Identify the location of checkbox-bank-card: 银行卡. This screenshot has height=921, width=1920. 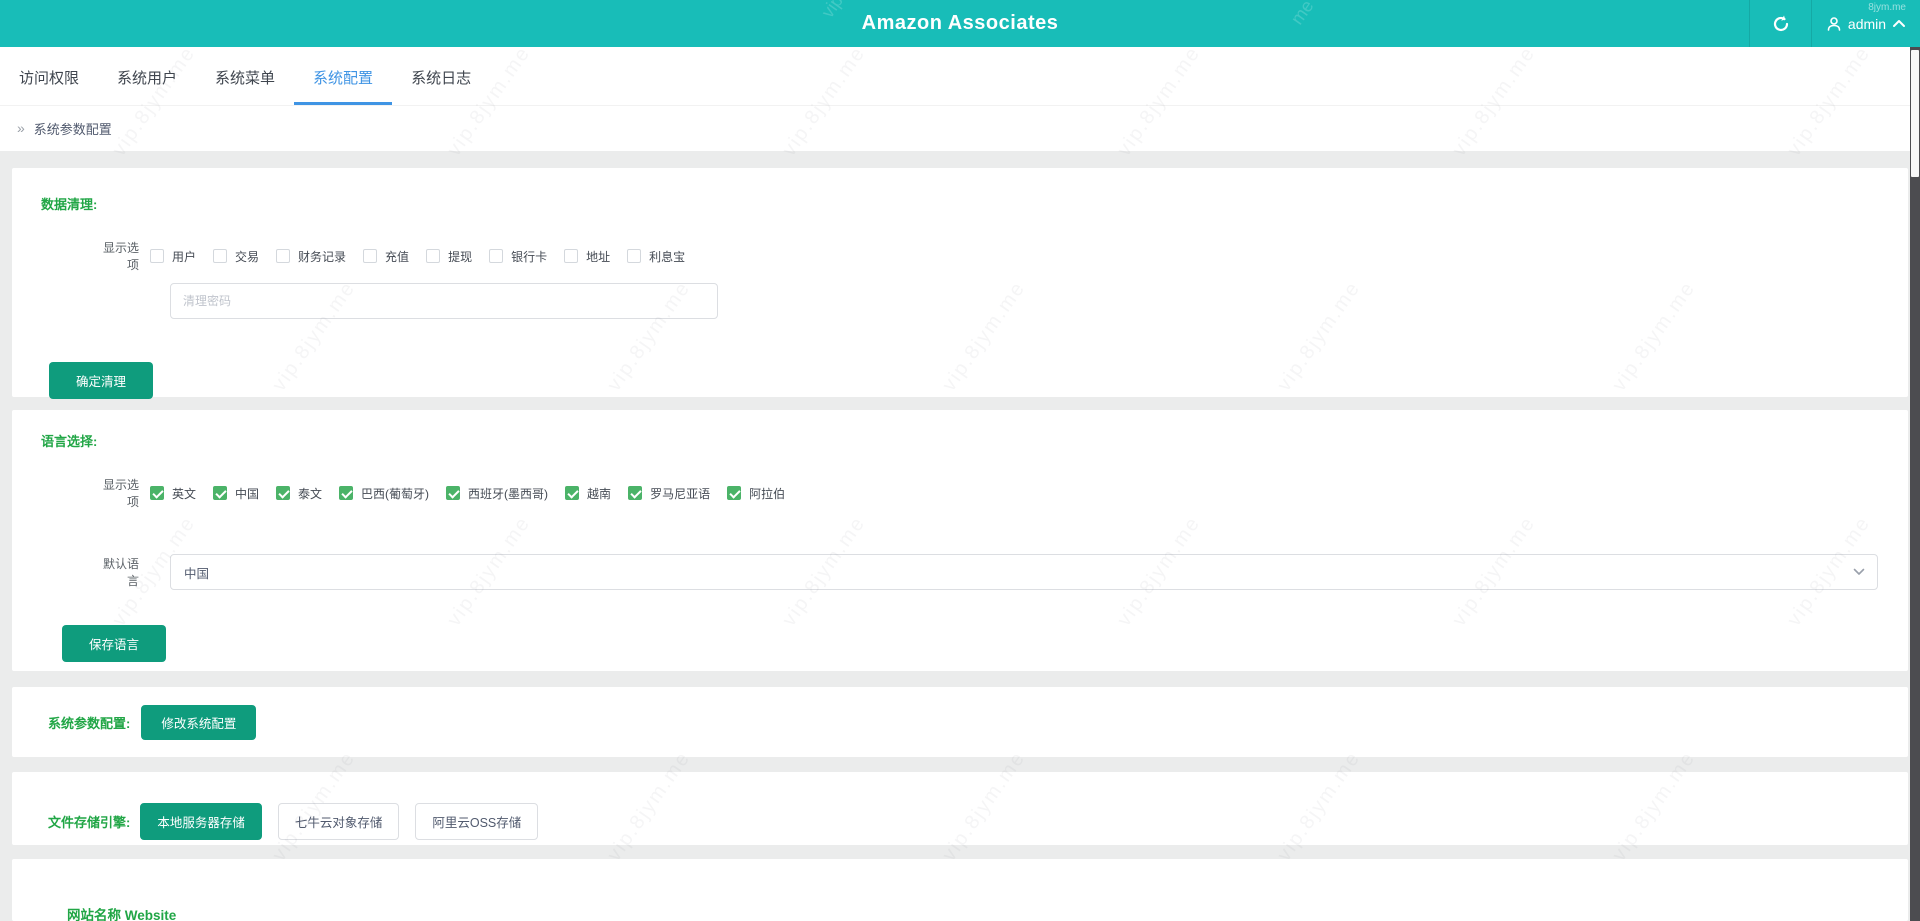
(518, 256).